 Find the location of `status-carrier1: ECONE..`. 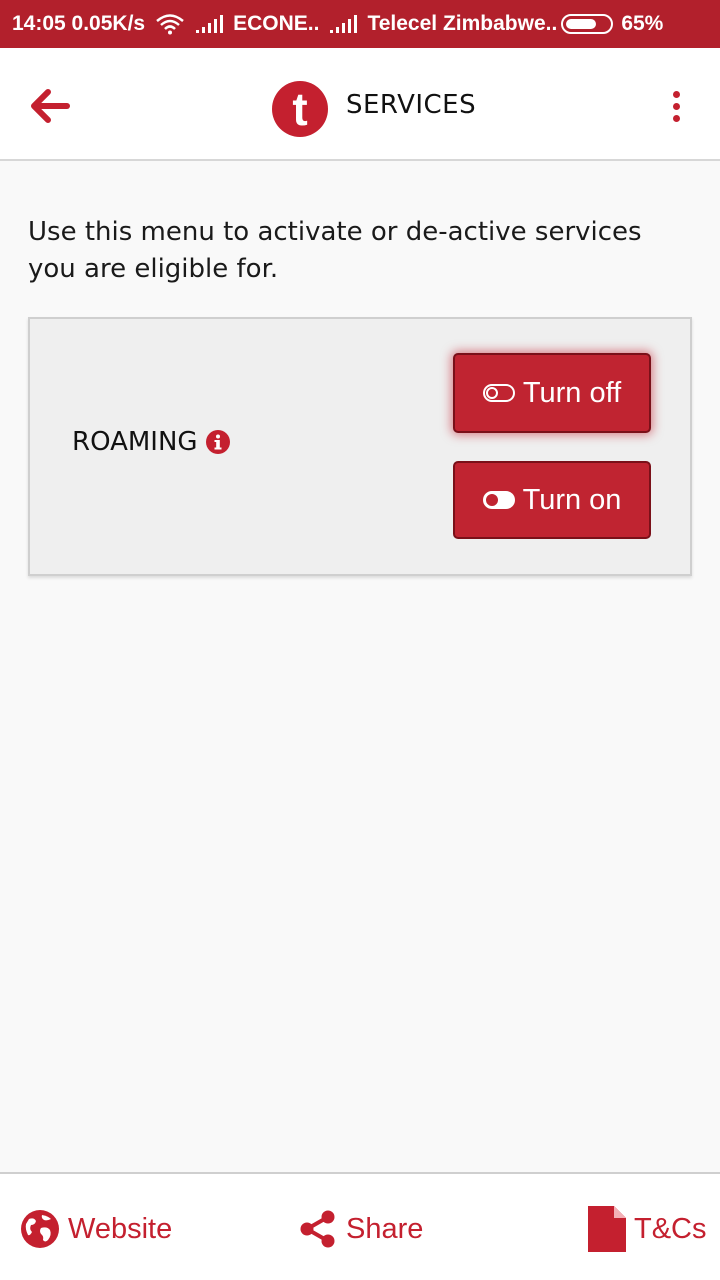

status-carrier1: ECONE.. is located at coordinates (276, 23).